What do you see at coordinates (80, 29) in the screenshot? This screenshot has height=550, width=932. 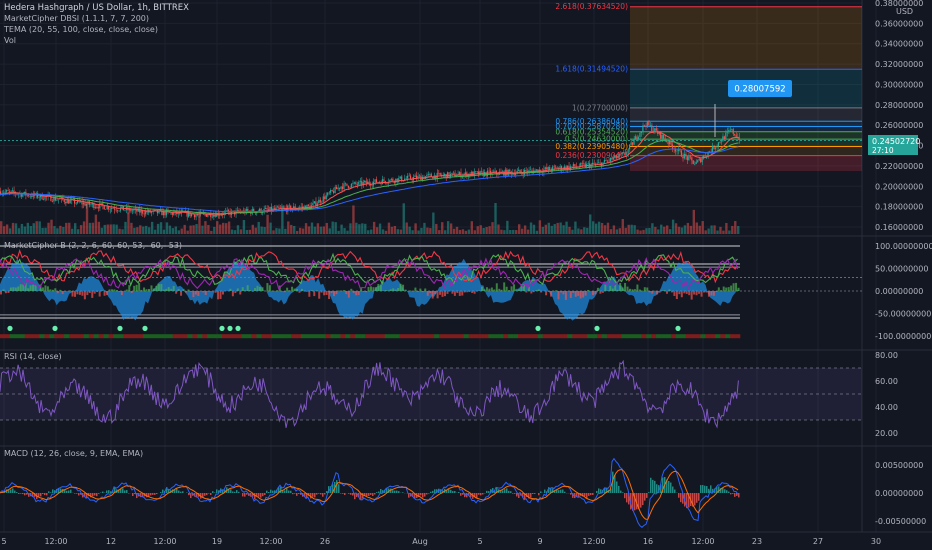 I see `indicator-tema: TEMA (20, 55, 100, close, close, close)` at bounding box center [80, 29].